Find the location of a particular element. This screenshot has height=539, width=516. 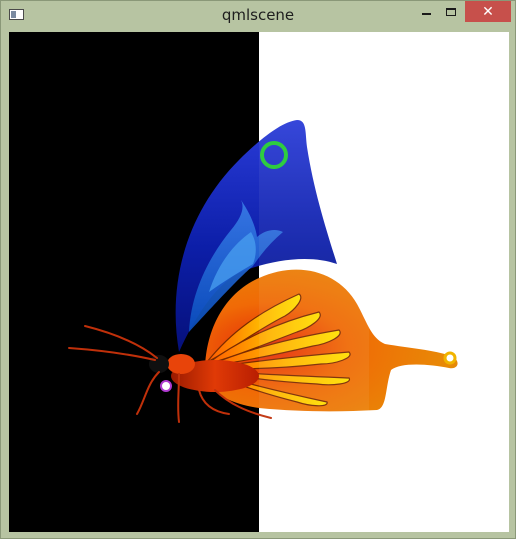

maximize-icon is located at coordinates (451, 11).